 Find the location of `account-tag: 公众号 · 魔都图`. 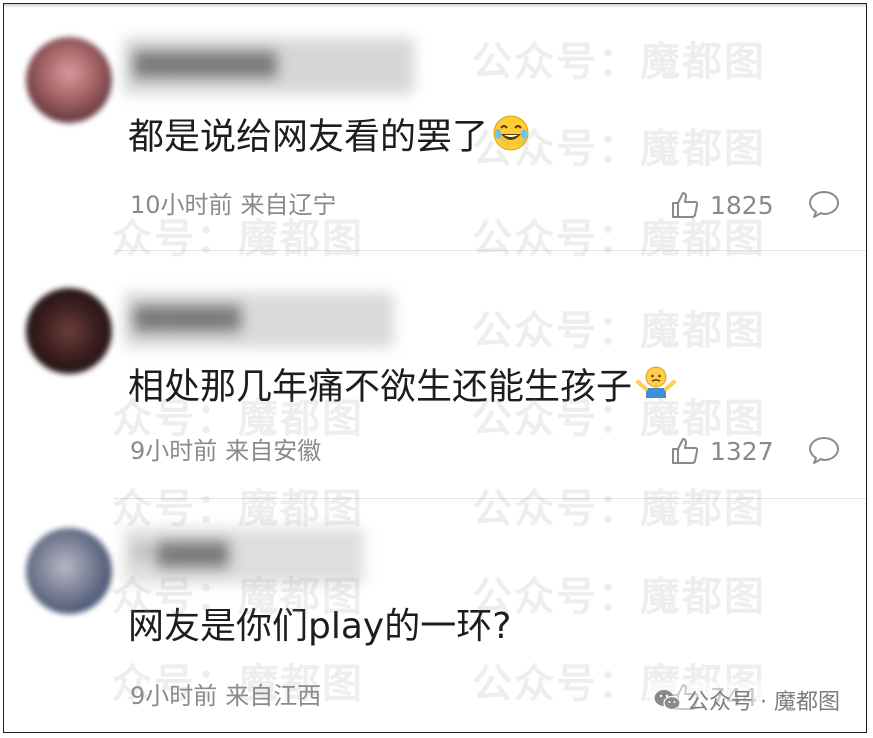

account-tag: 公众号 · 魔都图 is located at coordinates (746, 700).